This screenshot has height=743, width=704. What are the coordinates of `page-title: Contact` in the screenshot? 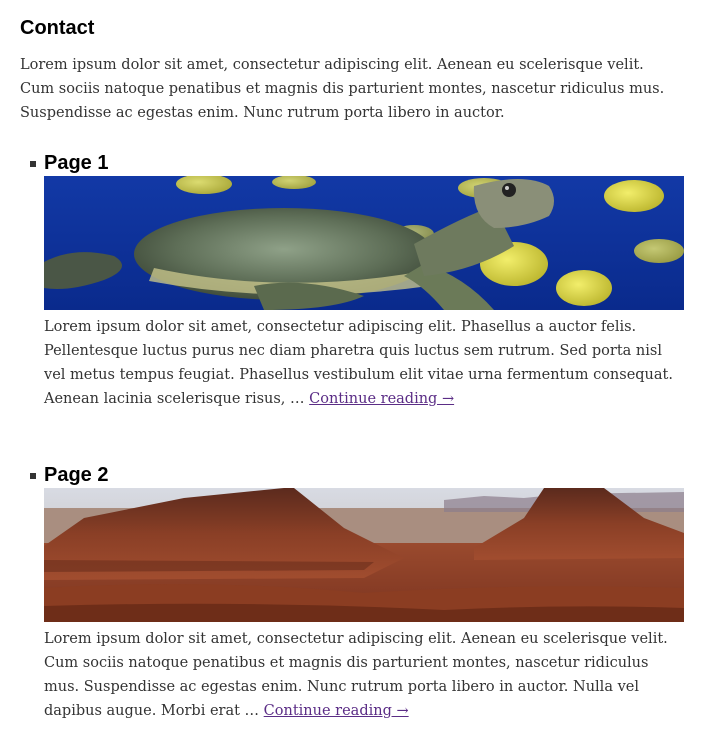 It's located at (57, 28).